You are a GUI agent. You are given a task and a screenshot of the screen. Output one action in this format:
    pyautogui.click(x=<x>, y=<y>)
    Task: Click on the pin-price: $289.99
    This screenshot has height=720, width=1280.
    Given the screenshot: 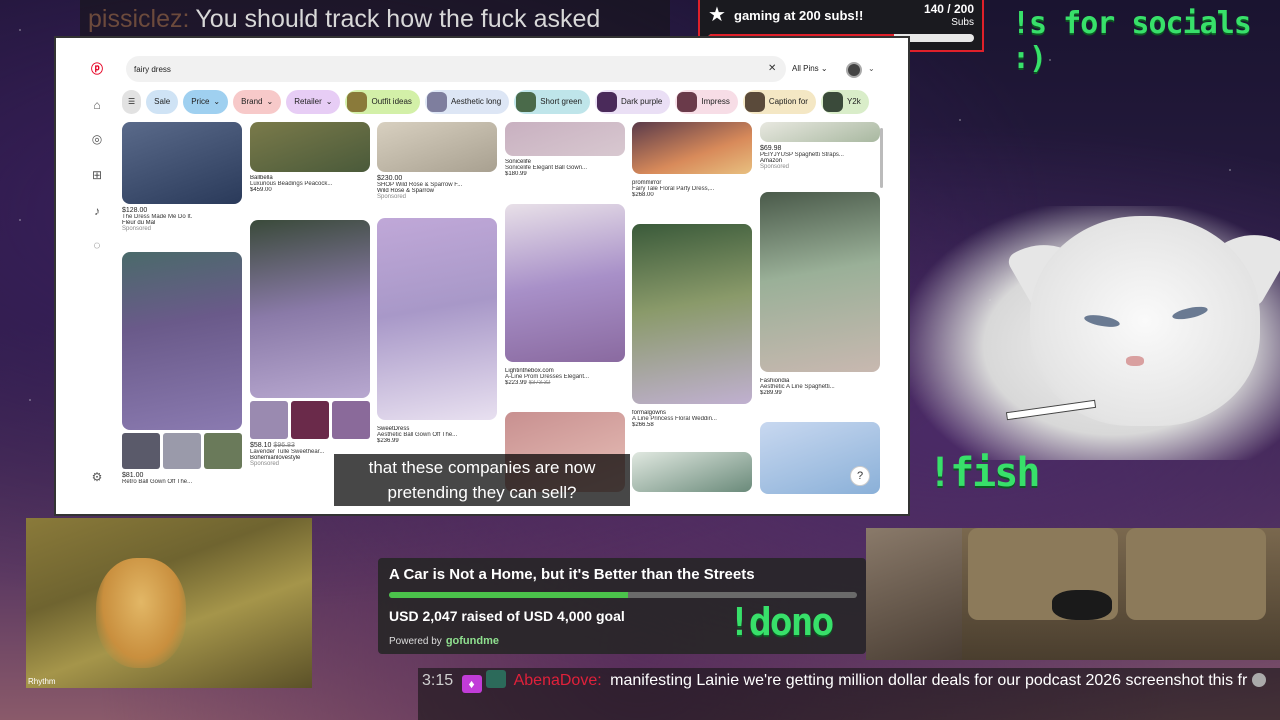 What is the action you would take?
    pyautogui.click(x=771, y=393)
    